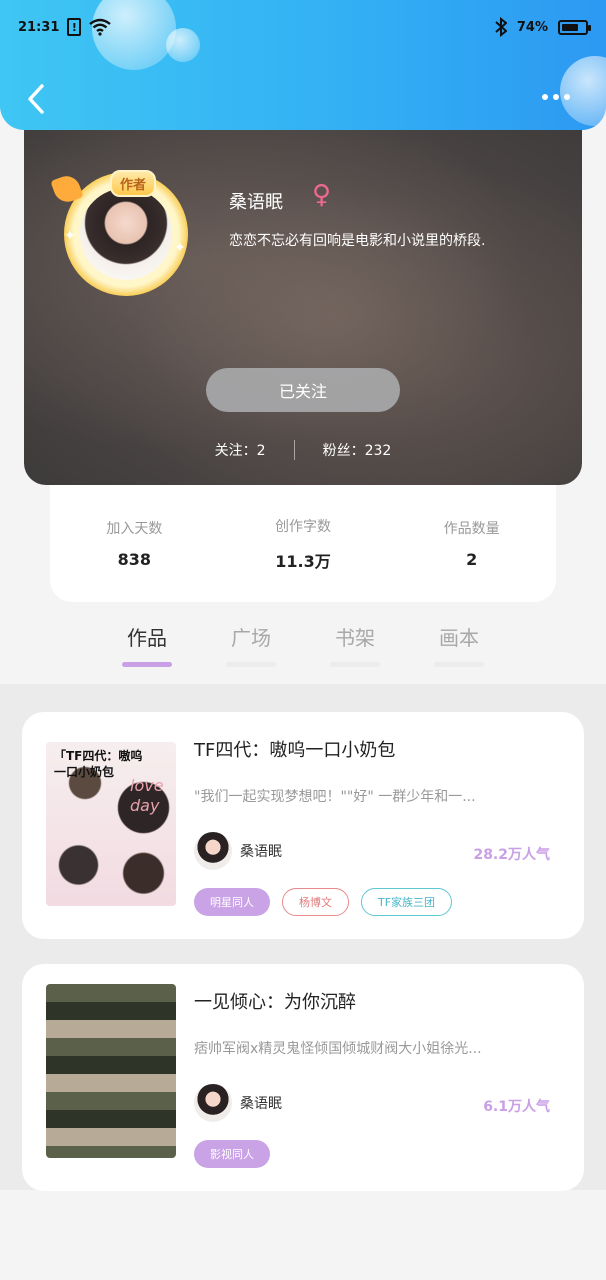 The height and width of the screenshot is (1280, 606). What do you see at coordinates (407, 902) in the screenshot?
I see `tag-chip: TF家族三团` at bounding box center [407, 902].